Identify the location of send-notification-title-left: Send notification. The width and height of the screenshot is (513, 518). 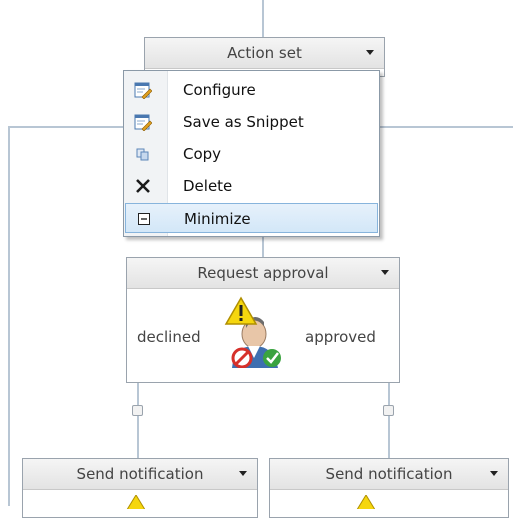
(140, 474).